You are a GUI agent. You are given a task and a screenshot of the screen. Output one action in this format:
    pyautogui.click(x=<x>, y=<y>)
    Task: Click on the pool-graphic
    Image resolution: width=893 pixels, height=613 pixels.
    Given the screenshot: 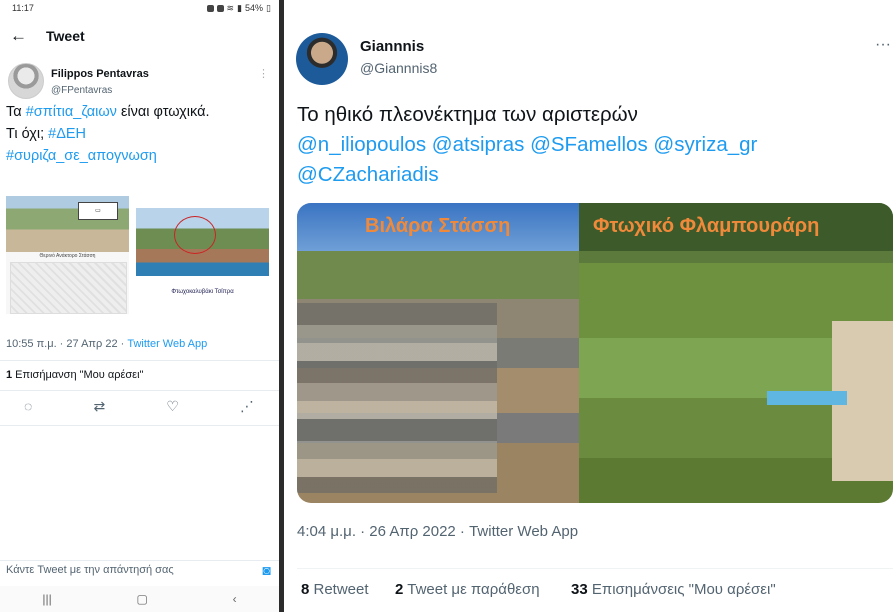 What is the action you would take?
    pyautogui.click(x=807, y=398)
    